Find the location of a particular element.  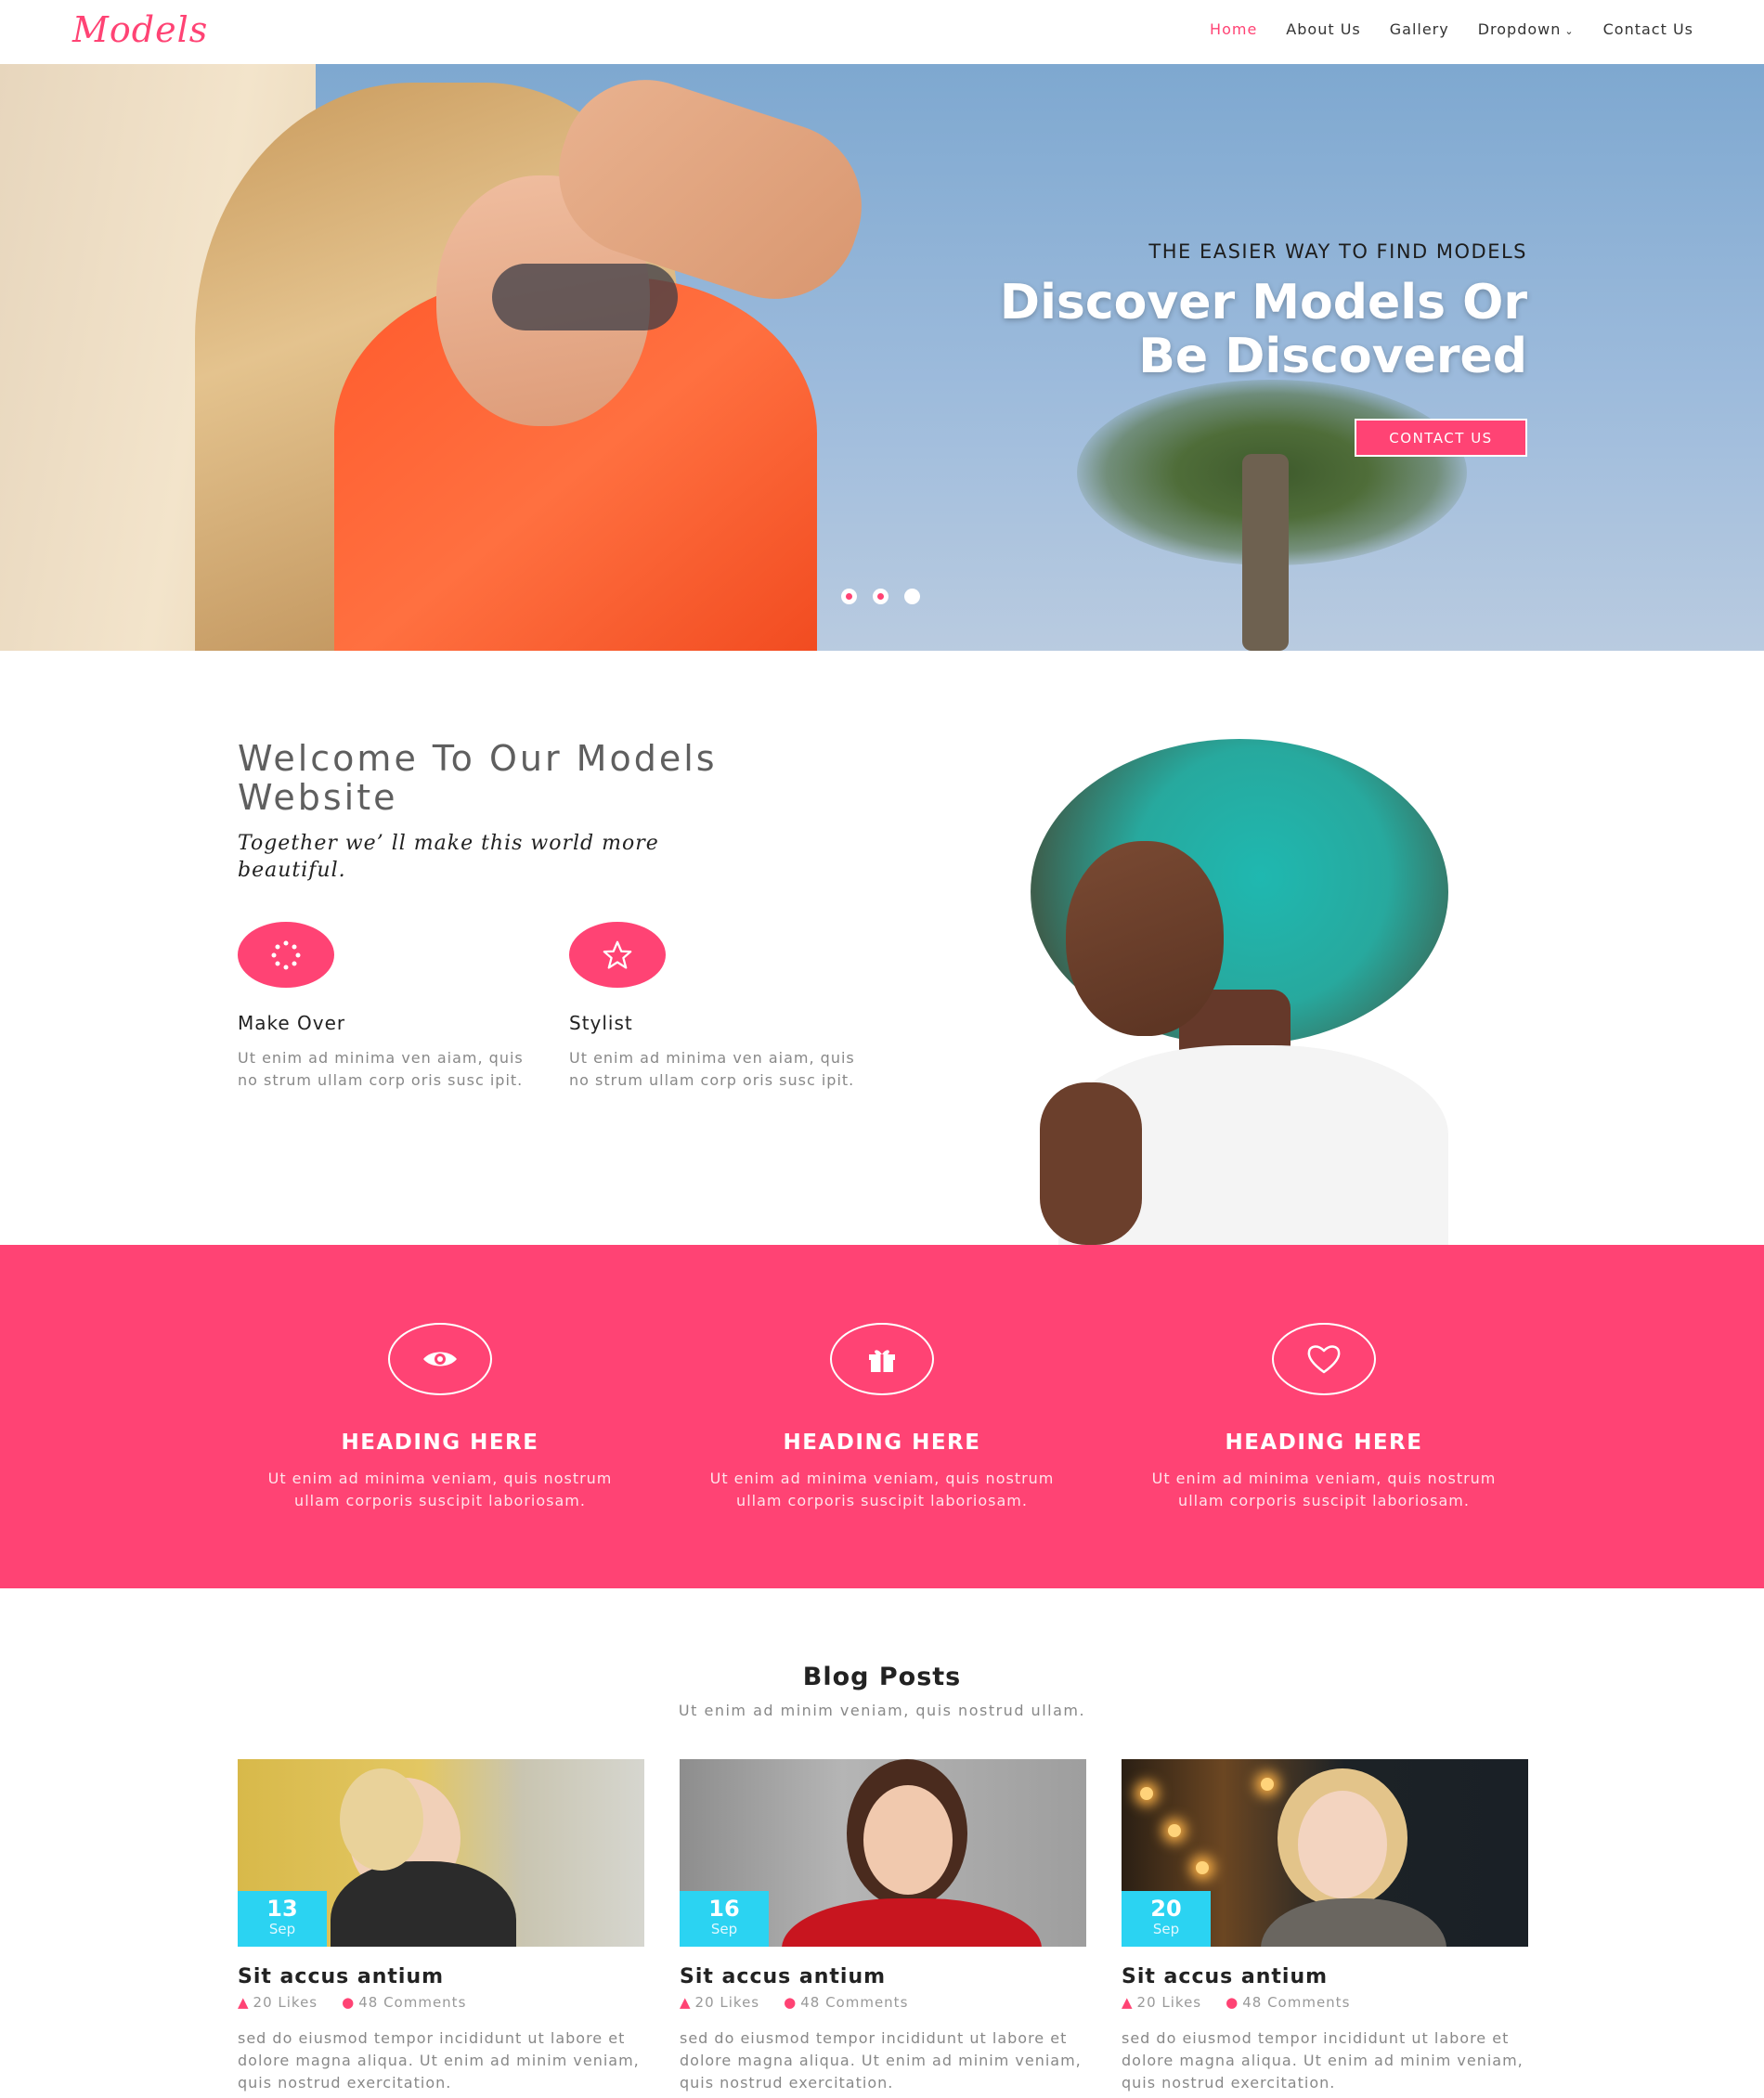

nav-item-home: Home is located at coordinates (1233, 29).